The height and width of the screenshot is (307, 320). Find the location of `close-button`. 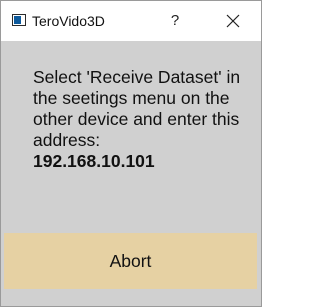

close-button is located at coordinates (233, 21).